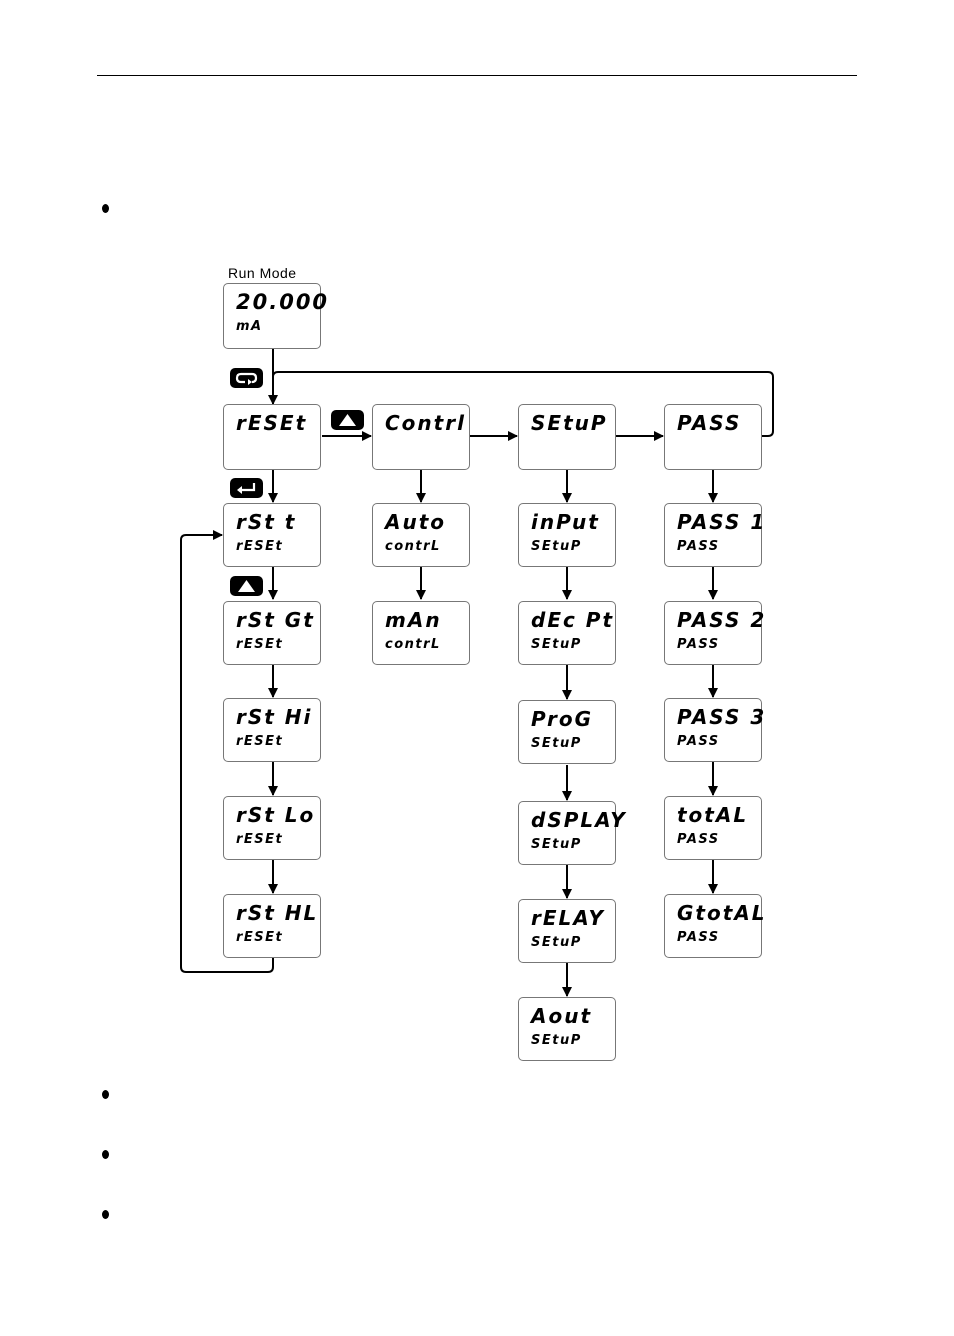 This screenshot has width=954, height=1336. What do you see at coordinates (272, 437) in the screenshot?
I see `menu-reset: rESEt` at bounding box center [272, 437].